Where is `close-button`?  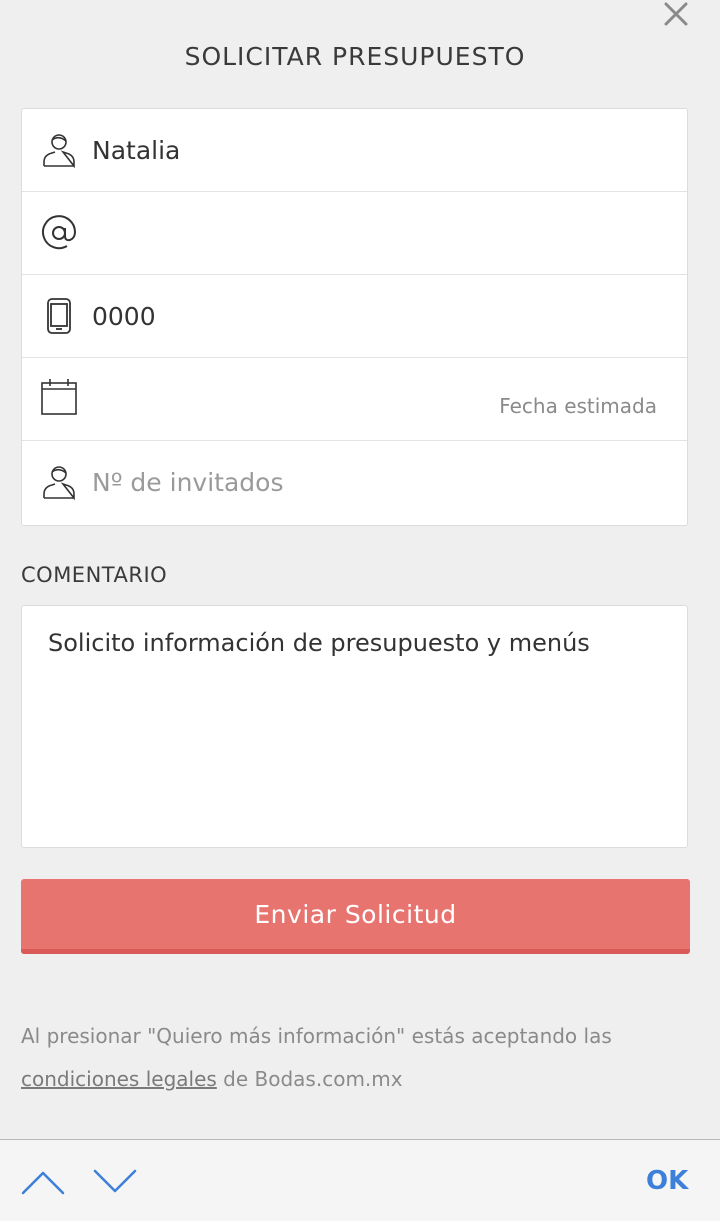
close-button is located at coordinates (676, 16).